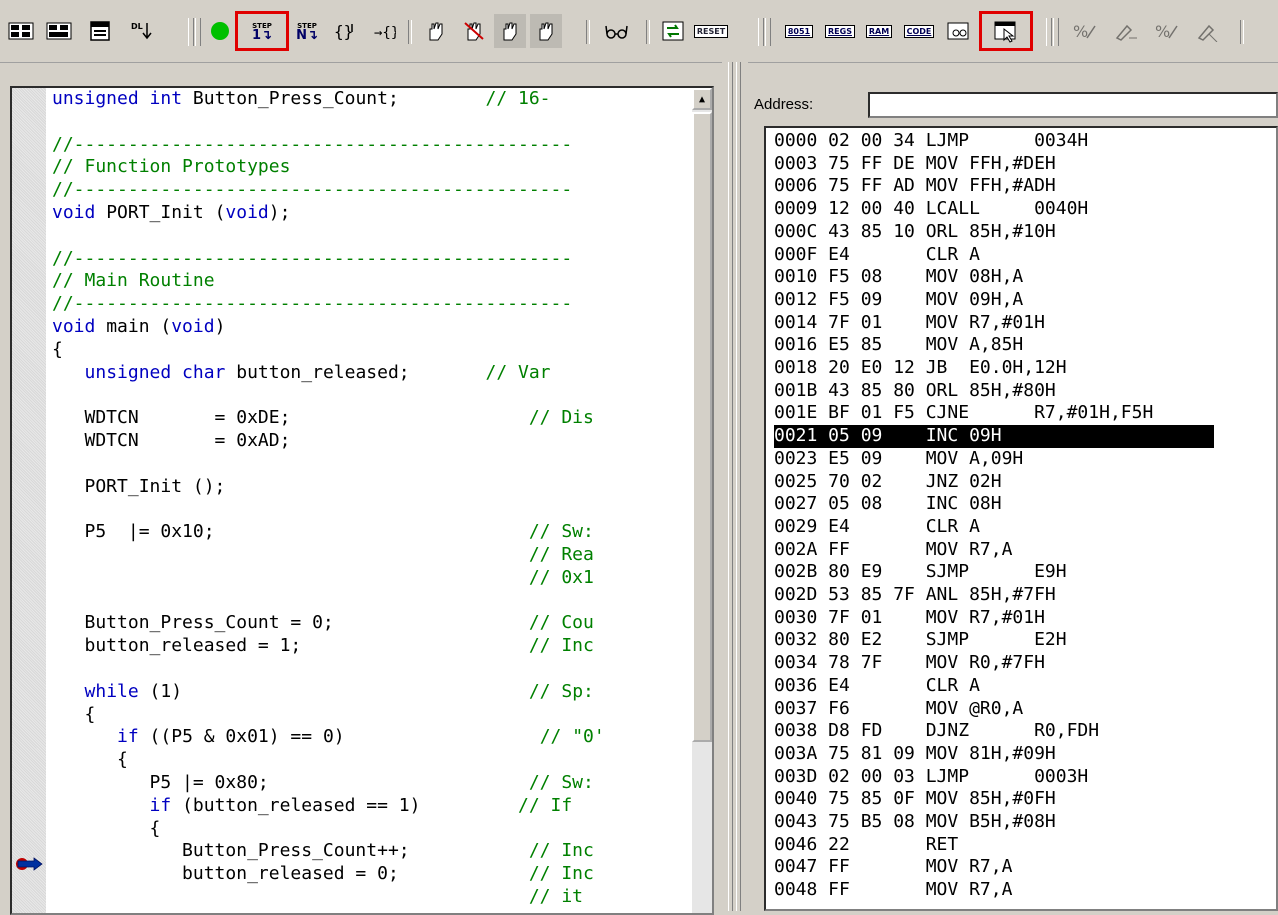  Describe the element at coordinates (436, 31) in the screenshot. I see `hand-icon` at that location.